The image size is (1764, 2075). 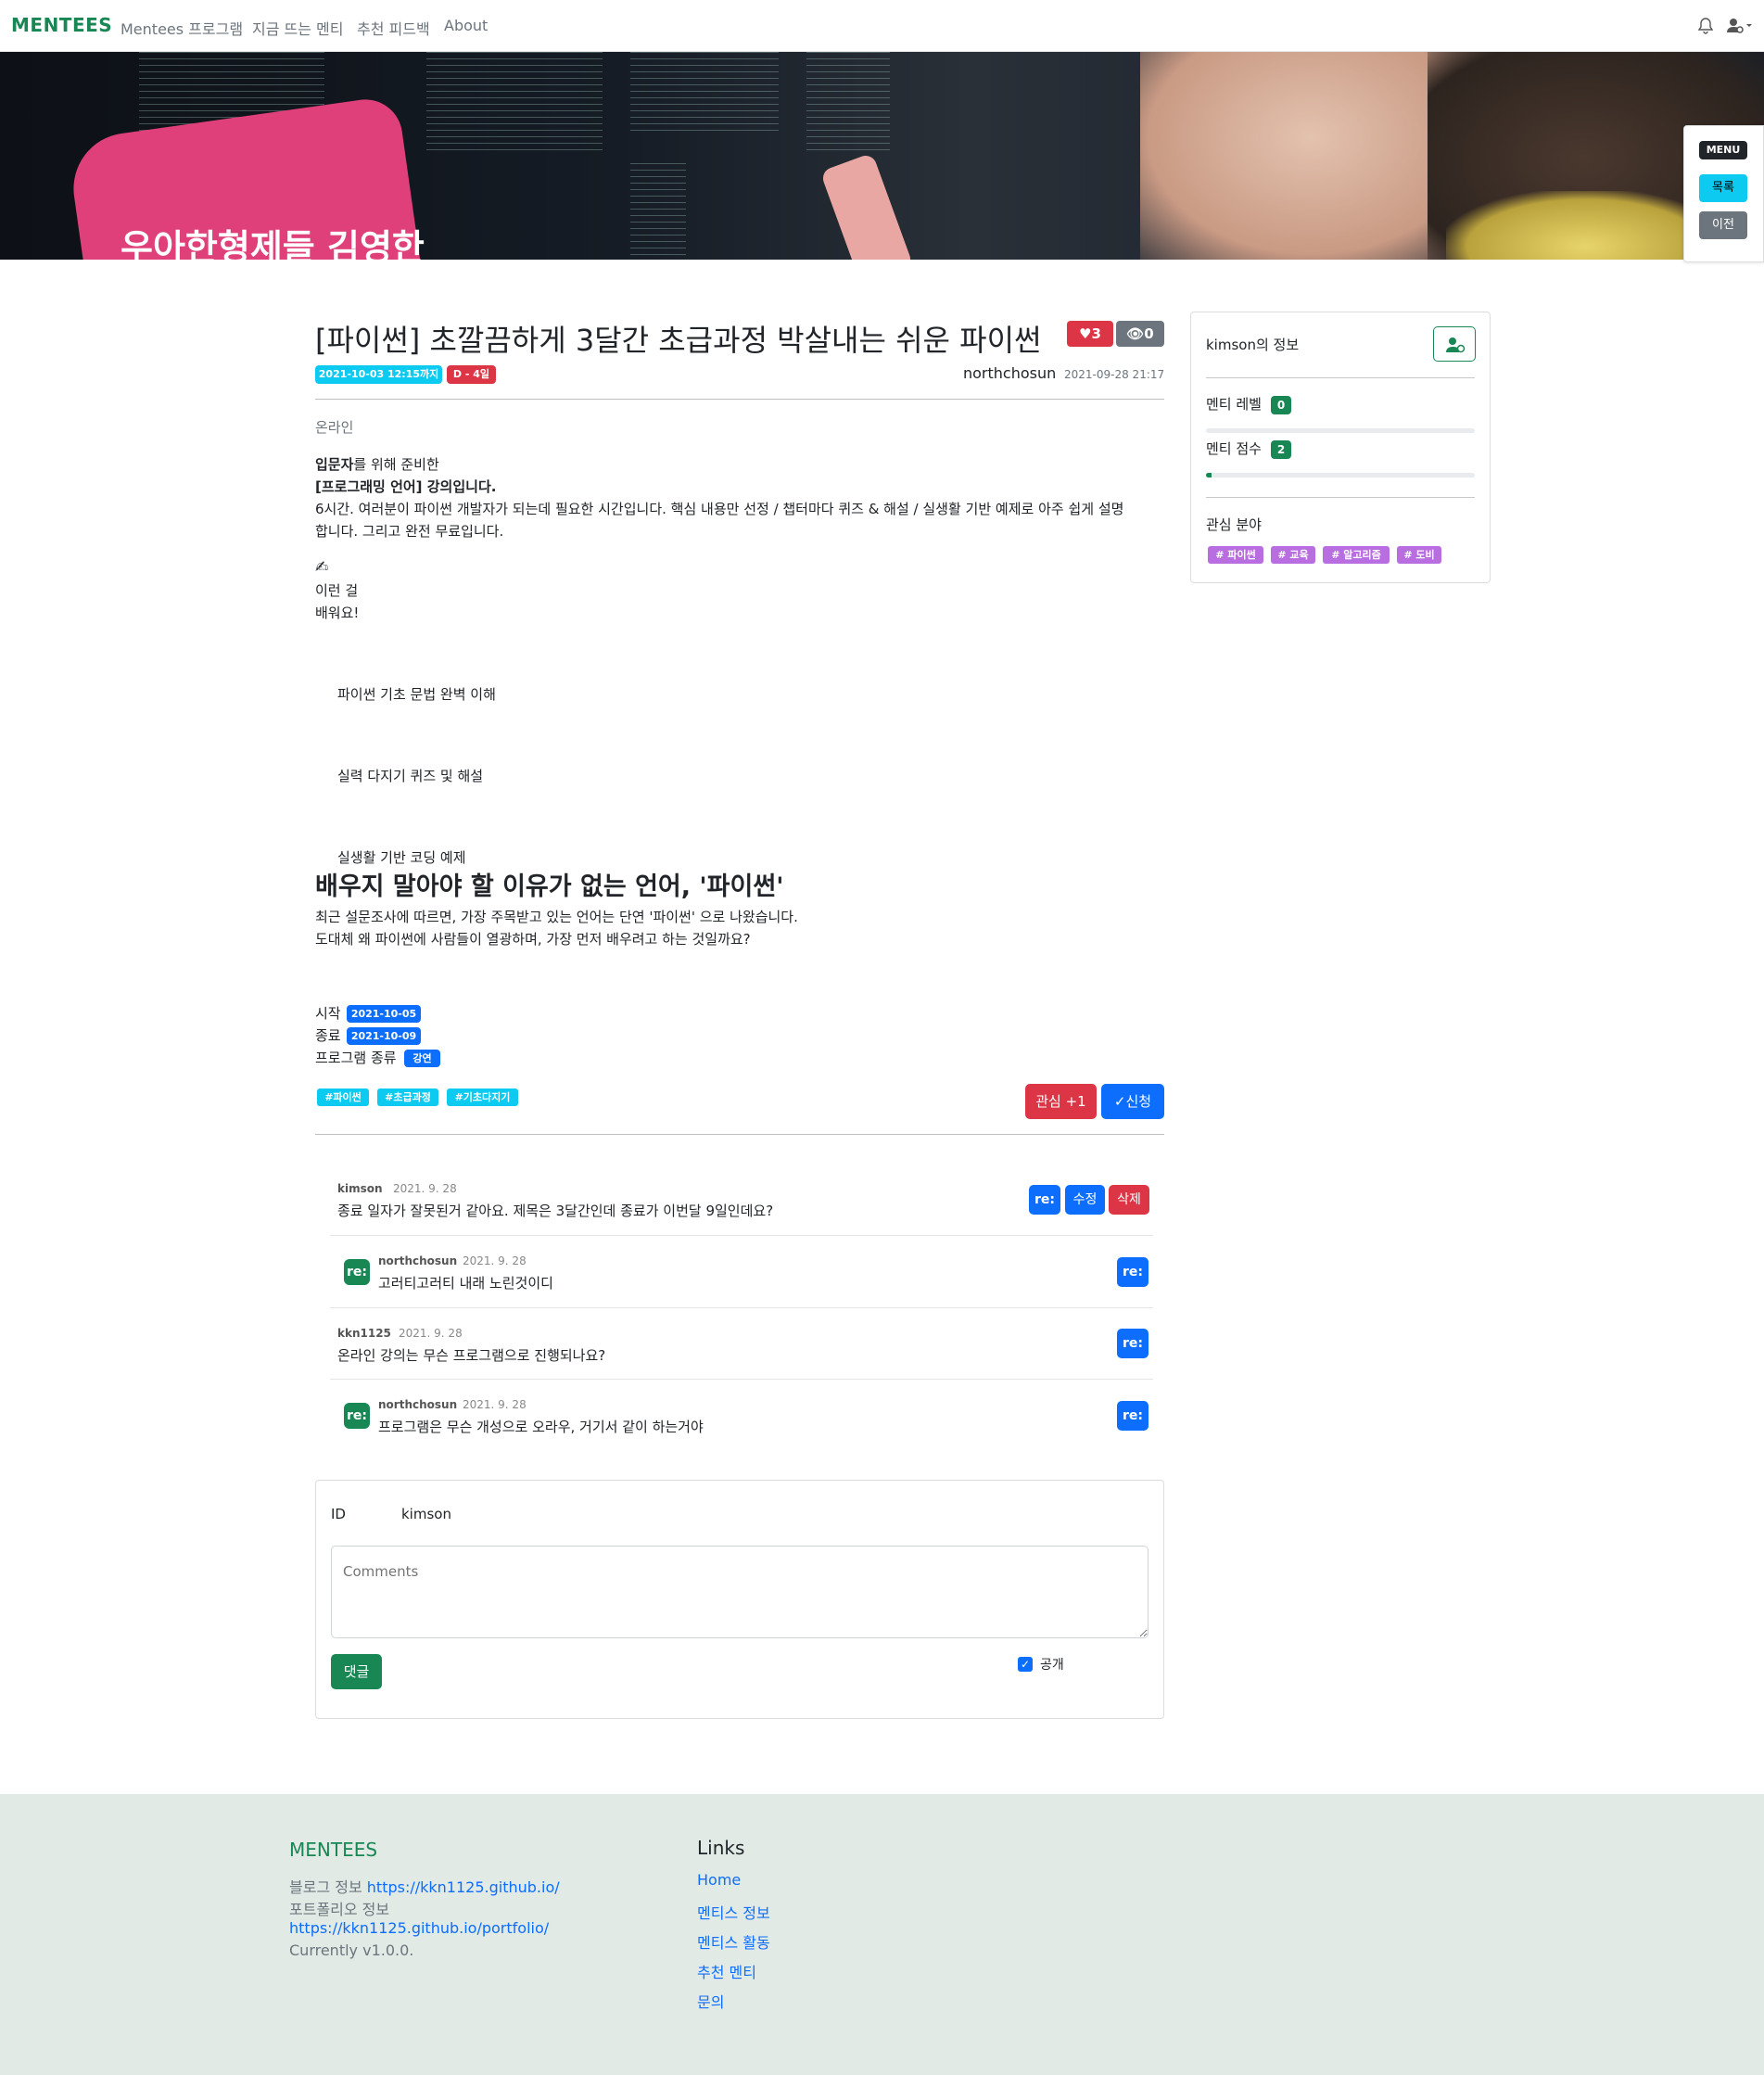 What do you see at coordinates (410, 776) in the screenshot?
I see `learn-item-2: 실력 다지기 퀴즈 및 해설` at bounding box center [410, 776].